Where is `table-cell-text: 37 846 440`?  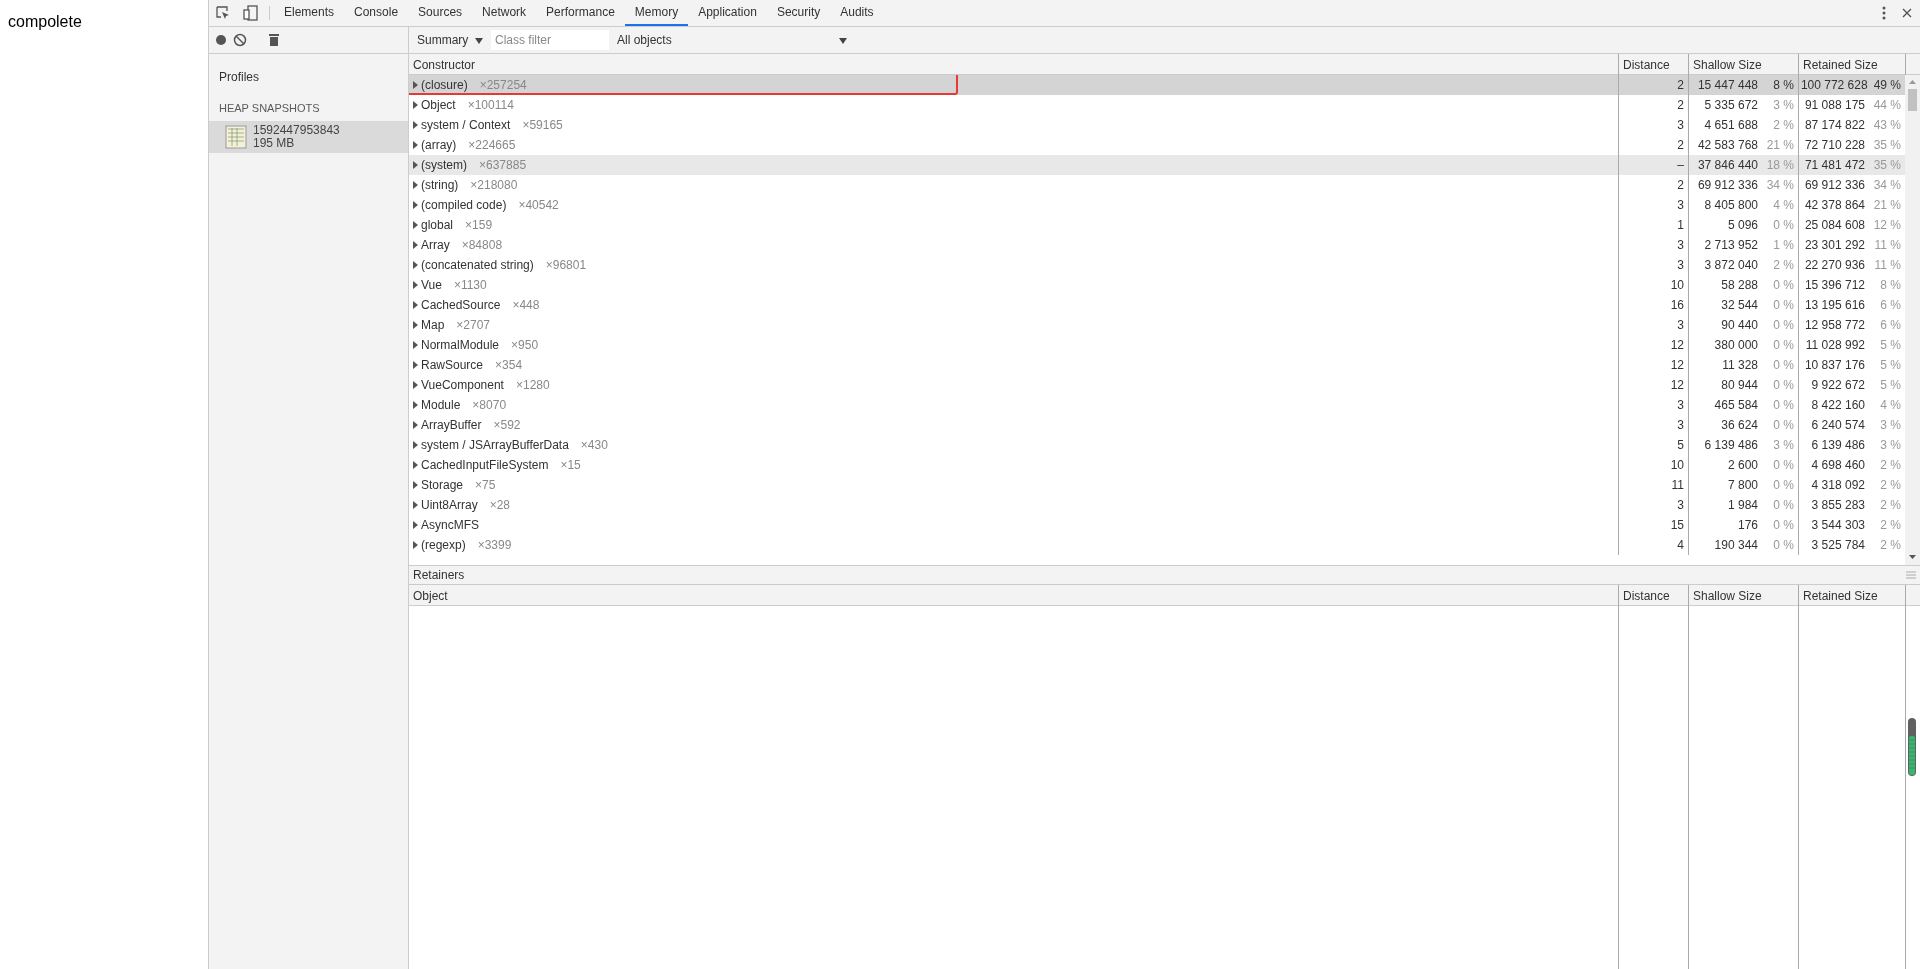
table-cell-text: 37 846 440 is located at coordinates (1727, 165).